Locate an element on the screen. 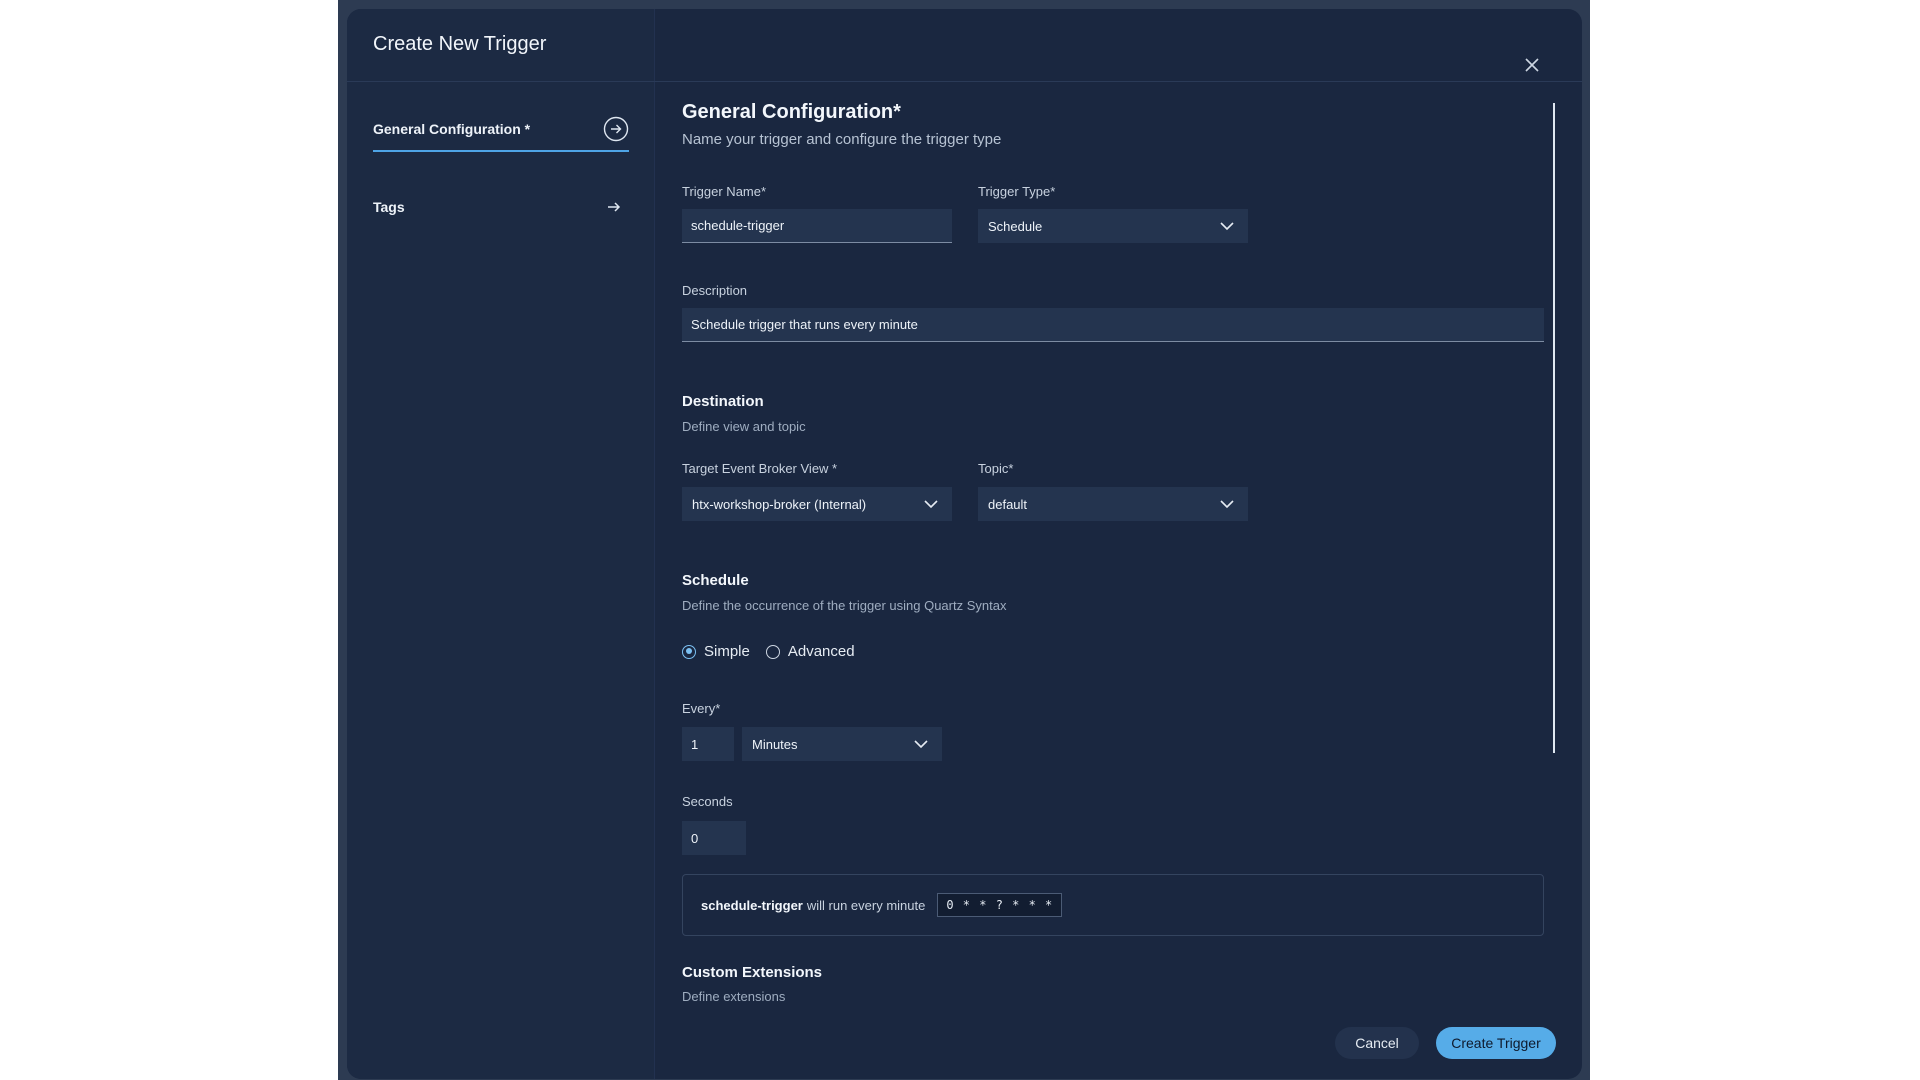 This screenshot has width=1920, height=1080. create-trigger-button: Create Trigger is located at coordinates (1496, 1043).